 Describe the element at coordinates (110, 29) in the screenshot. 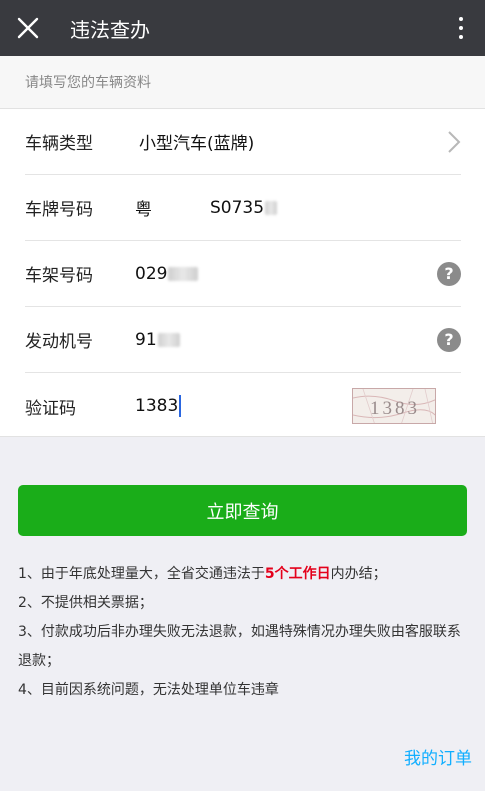

I see `page-title: 违法查办` at that location.